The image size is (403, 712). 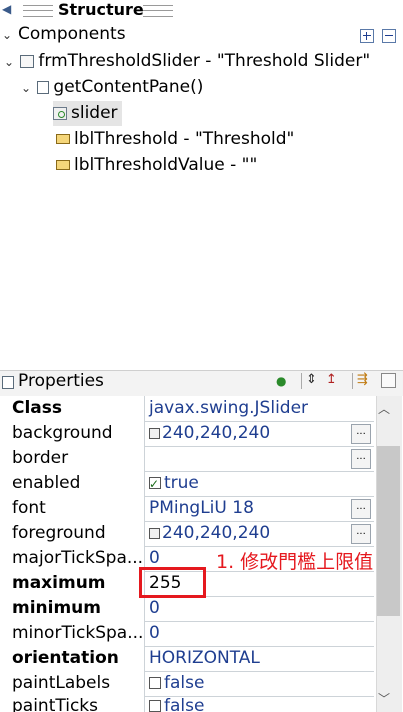 I want to click on scroll-up-arrow-icon: ︿, so click(x=384, y=408).